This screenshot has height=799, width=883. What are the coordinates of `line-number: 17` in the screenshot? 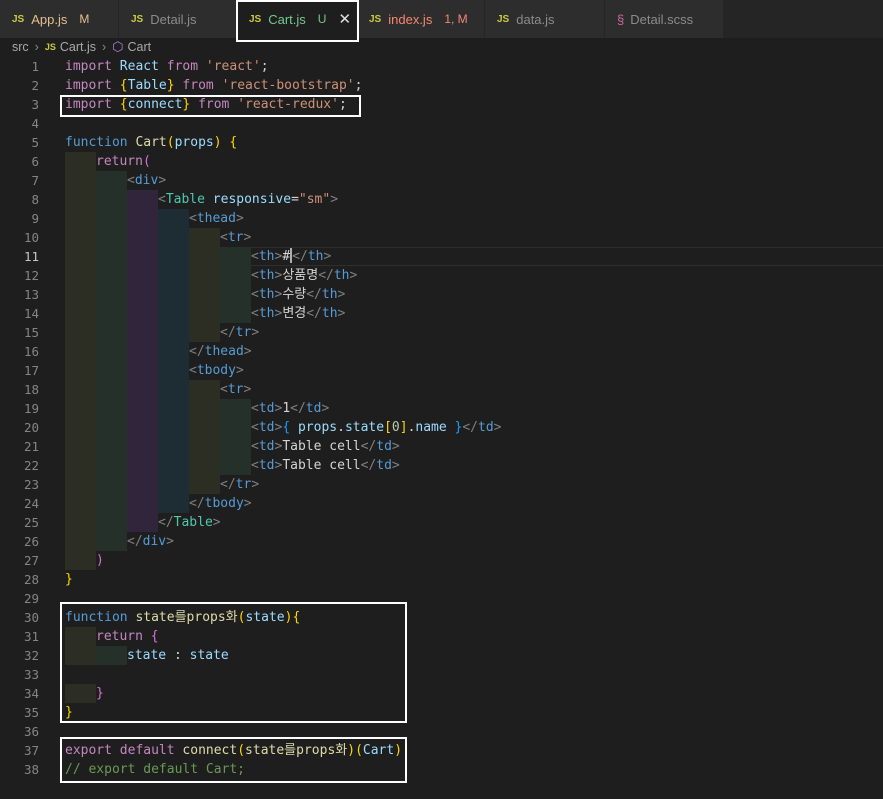 It's located at (31, 370).